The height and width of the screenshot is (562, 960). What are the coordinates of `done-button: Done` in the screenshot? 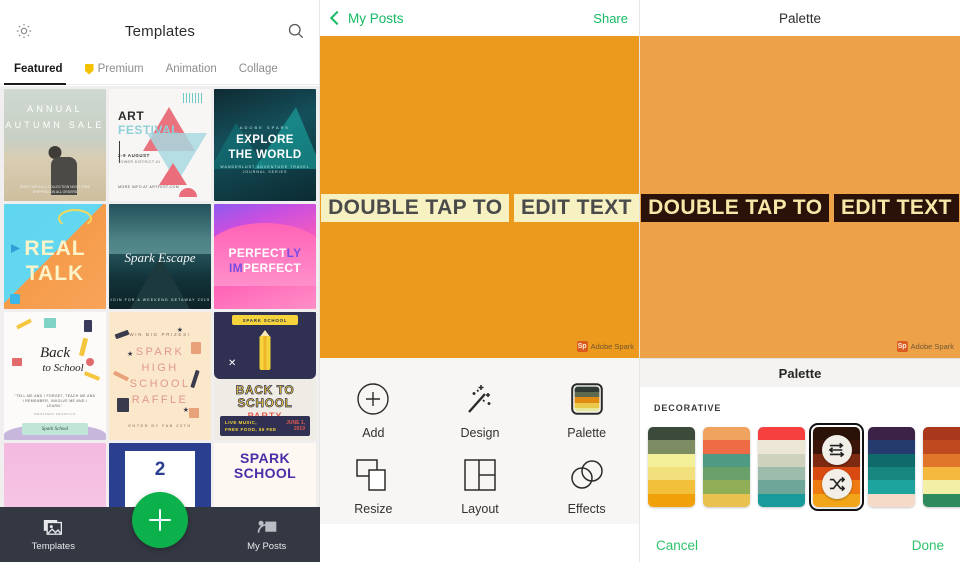 It's located at (928, 545).